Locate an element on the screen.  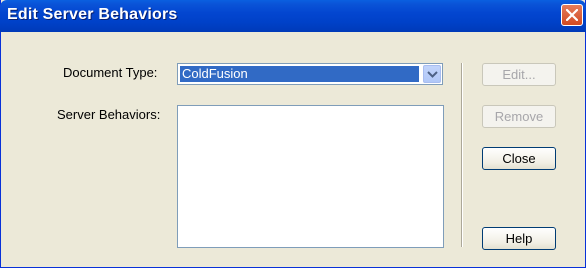
help-button: Help is located at coordinates (519, 238).